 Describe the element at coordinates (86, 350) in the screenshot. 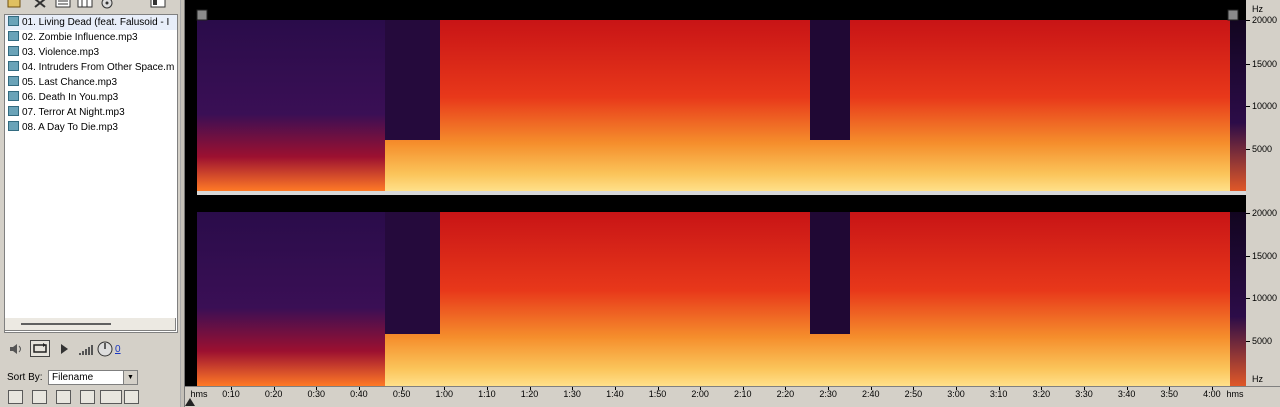

I see `volume-level-icon` at that location.